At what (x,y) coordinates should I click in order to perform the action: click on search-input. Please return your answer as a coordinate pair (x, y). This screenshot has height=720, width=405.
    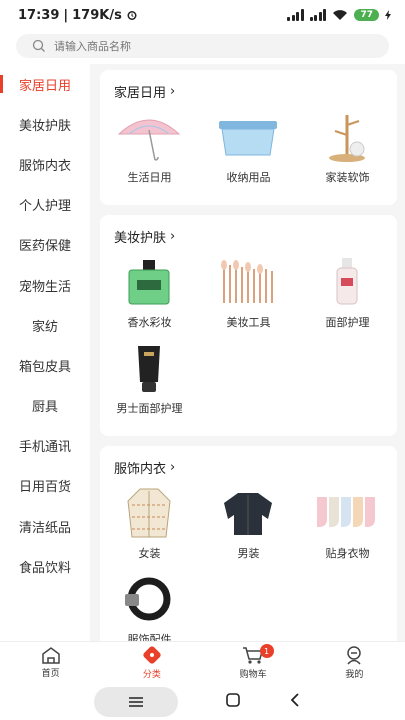
    Looking at the image, I should click on (194, 46).